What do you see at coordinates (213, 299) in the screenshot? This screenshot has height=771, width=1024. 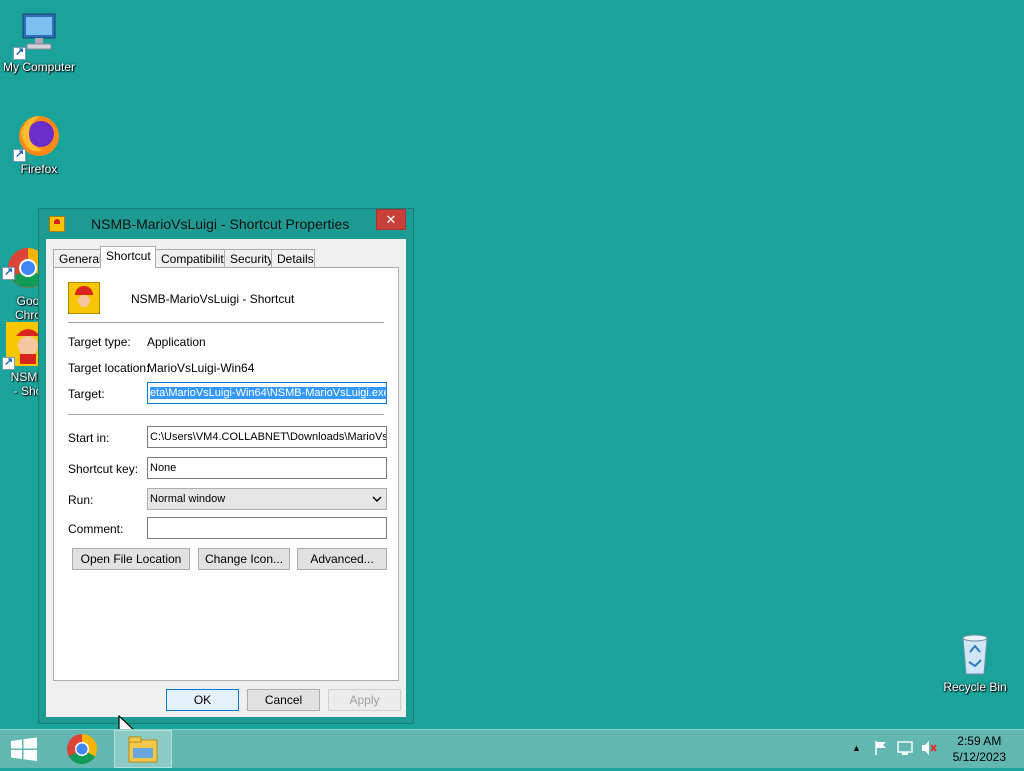 I see `shortcut-name: NSMB-MarioVsLuigi - Shortcut` at bounding box center [213, 299].